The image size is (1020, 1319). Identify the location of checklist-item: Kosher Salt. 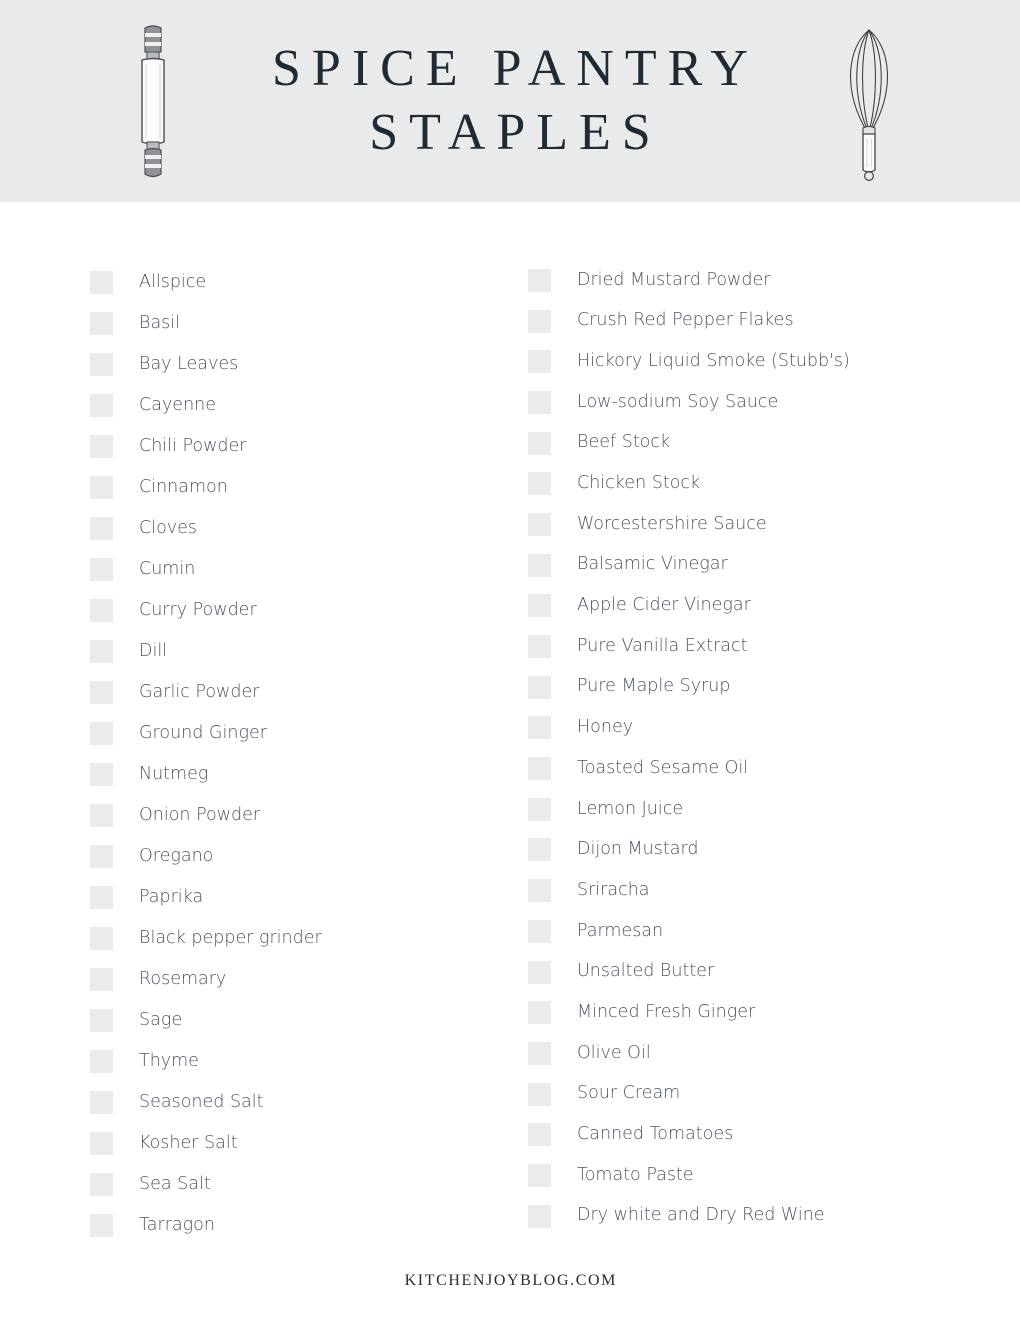
(300, 1143).